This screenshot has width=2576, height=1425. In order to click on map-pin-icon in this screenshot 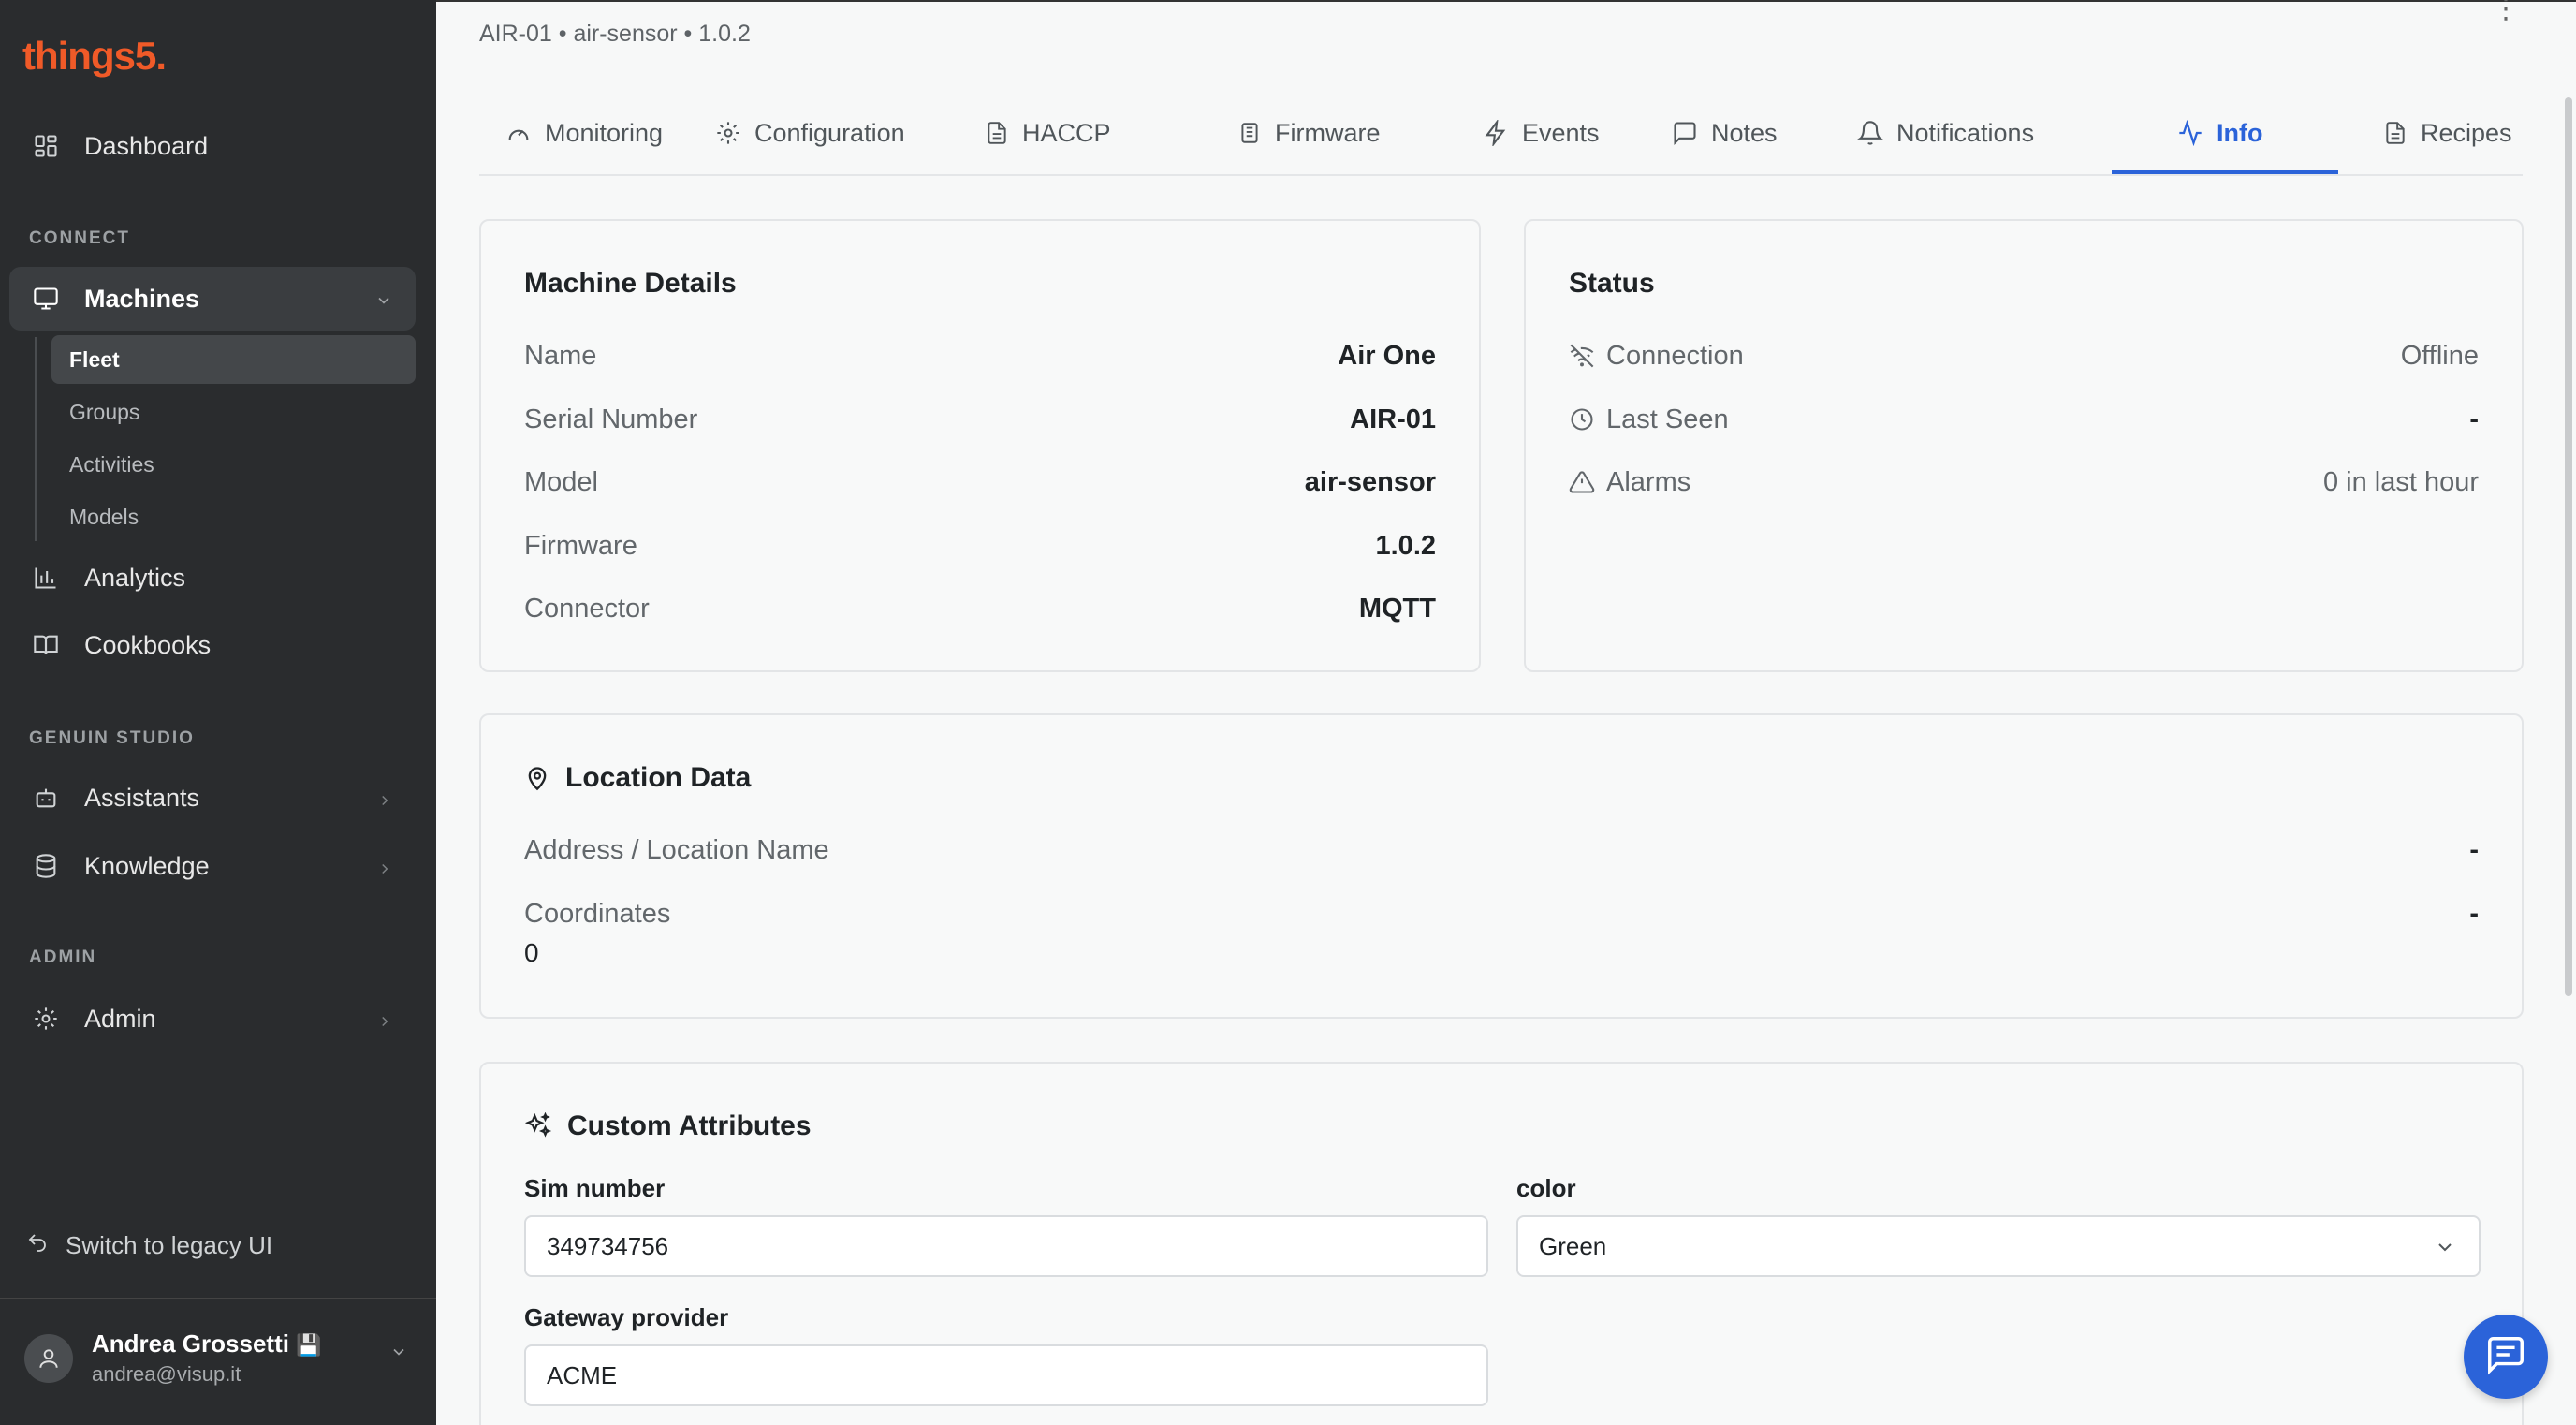, I will do `click(537, 778)`.